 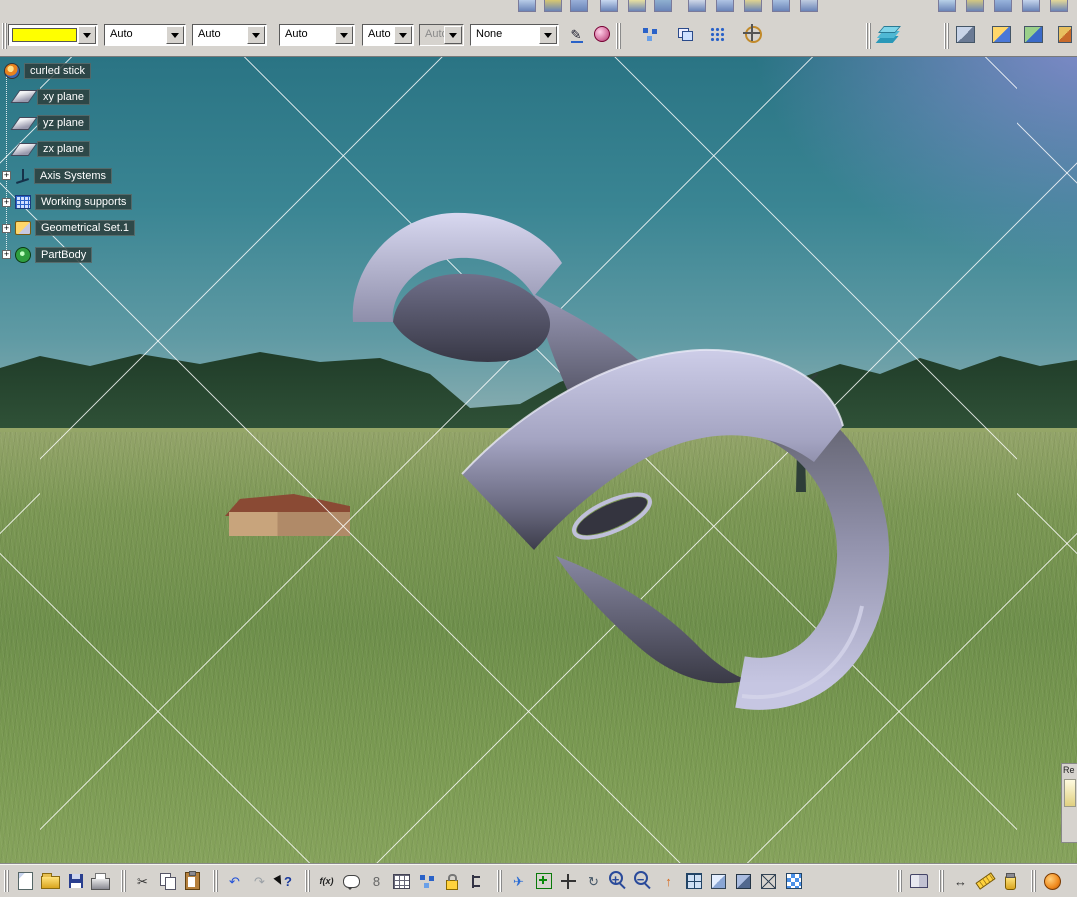 What do you see at coordinates (1001, 34) in the screenshot?
I see `paint-tools-icon` at bounding box center [1001, 34].